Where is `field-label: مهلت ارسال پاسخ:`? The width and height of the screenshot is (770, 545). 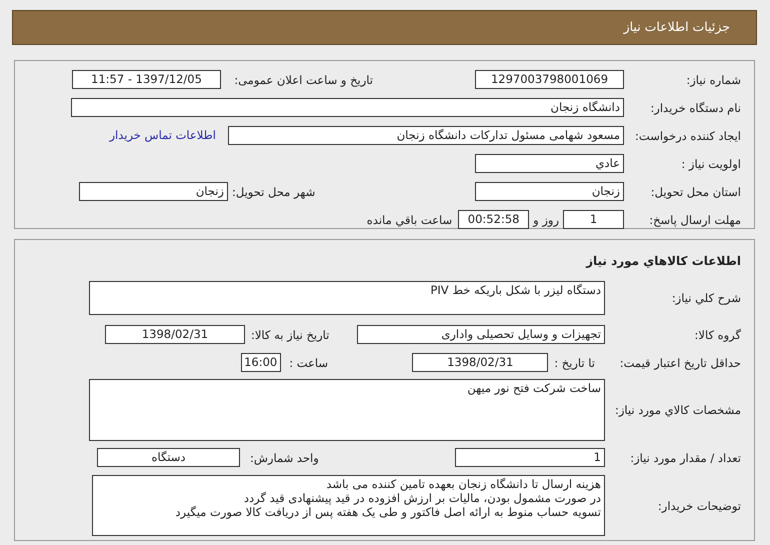 field-label: مهلت ارسال پاسخ: is located at coordinates (694, 220).